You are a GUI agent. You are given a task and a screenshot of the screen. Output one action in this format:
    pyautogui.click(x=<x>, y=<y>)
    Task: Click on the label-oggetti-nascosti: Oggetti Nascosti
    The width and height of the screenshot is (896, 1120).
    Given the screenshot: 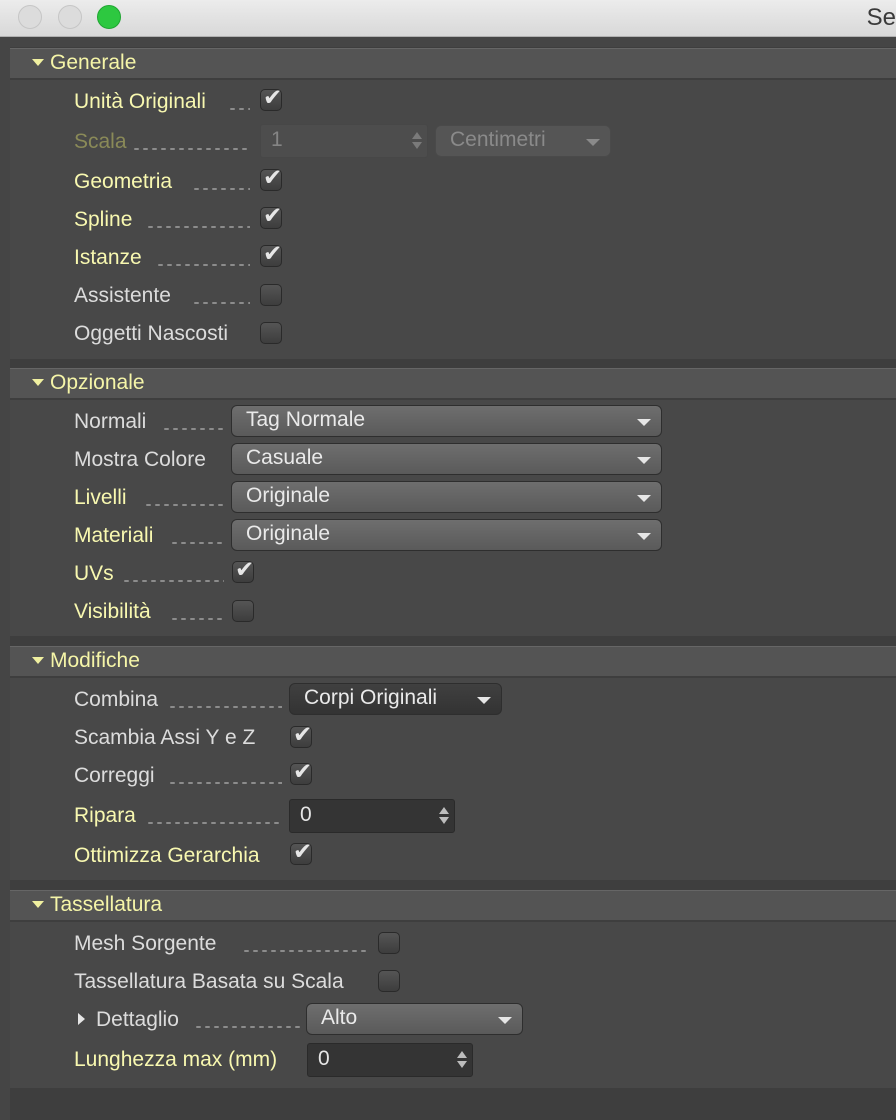 What is the action you would take?
    pyautogui.click(x=151, y=333)
    